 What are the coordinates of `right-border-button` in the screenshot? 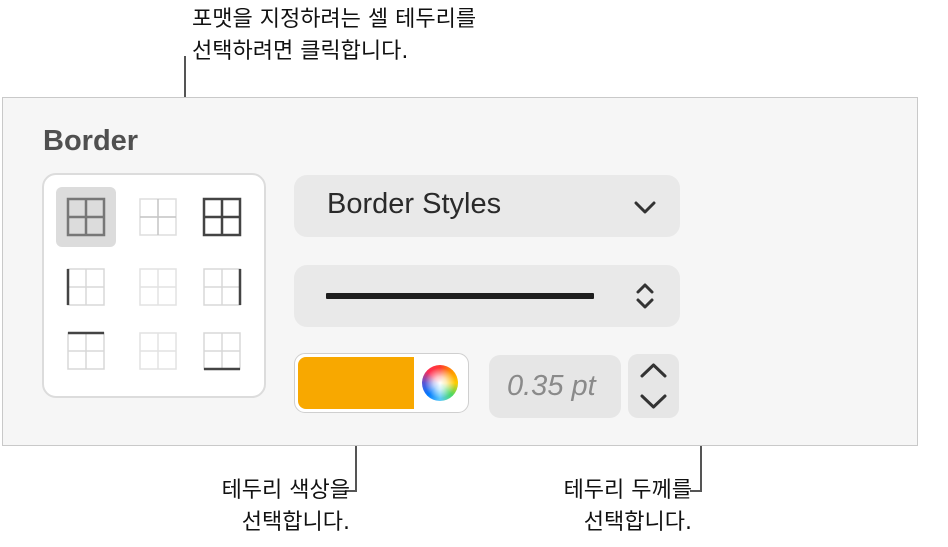 It's located at (222, 287).